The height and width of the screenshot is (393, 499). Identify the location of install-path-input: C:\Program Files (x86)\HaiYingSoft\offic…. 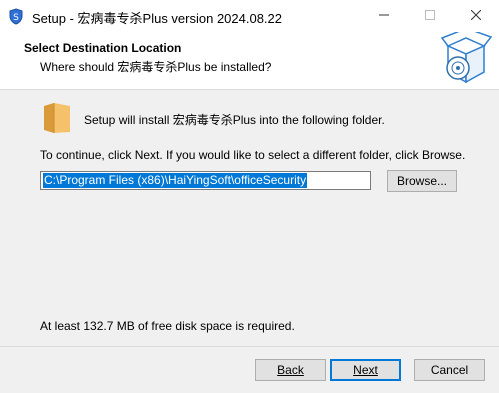
(205, 180).